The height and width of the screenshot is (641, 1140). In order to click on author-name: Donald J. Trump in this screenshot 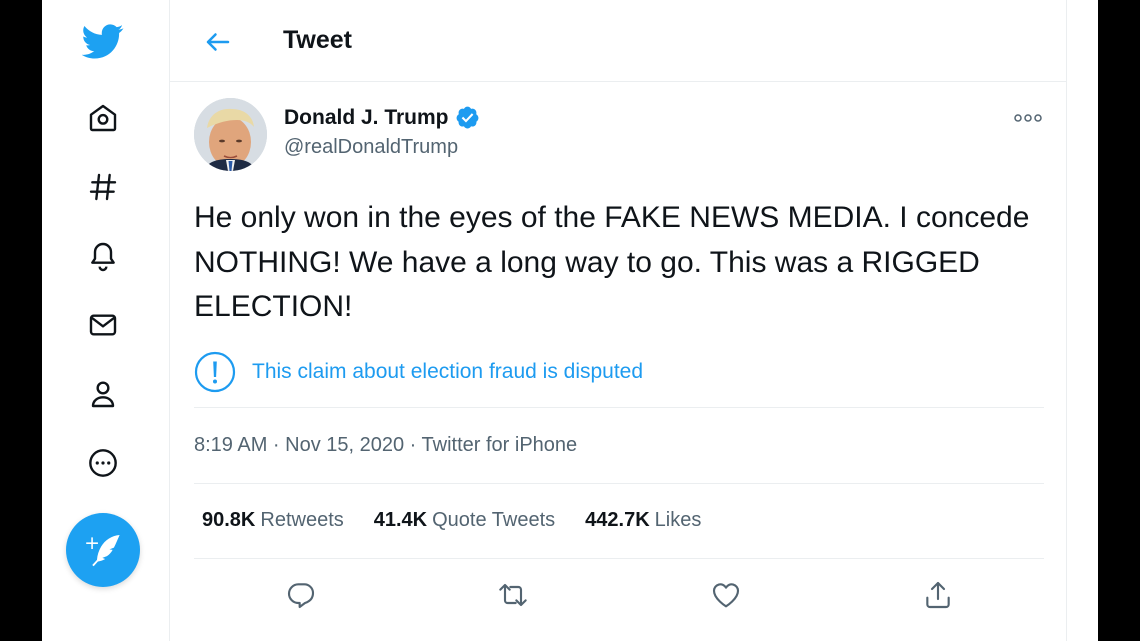, I will do `click(382, 117)`.